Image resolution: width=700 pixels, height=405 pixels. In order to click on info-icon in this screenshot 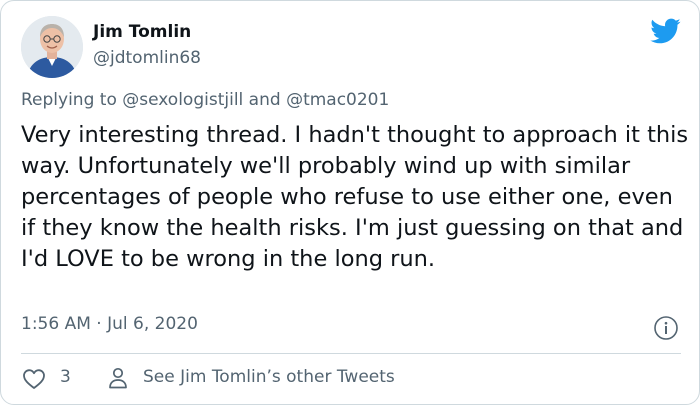, I will do `click(666, 328)`.